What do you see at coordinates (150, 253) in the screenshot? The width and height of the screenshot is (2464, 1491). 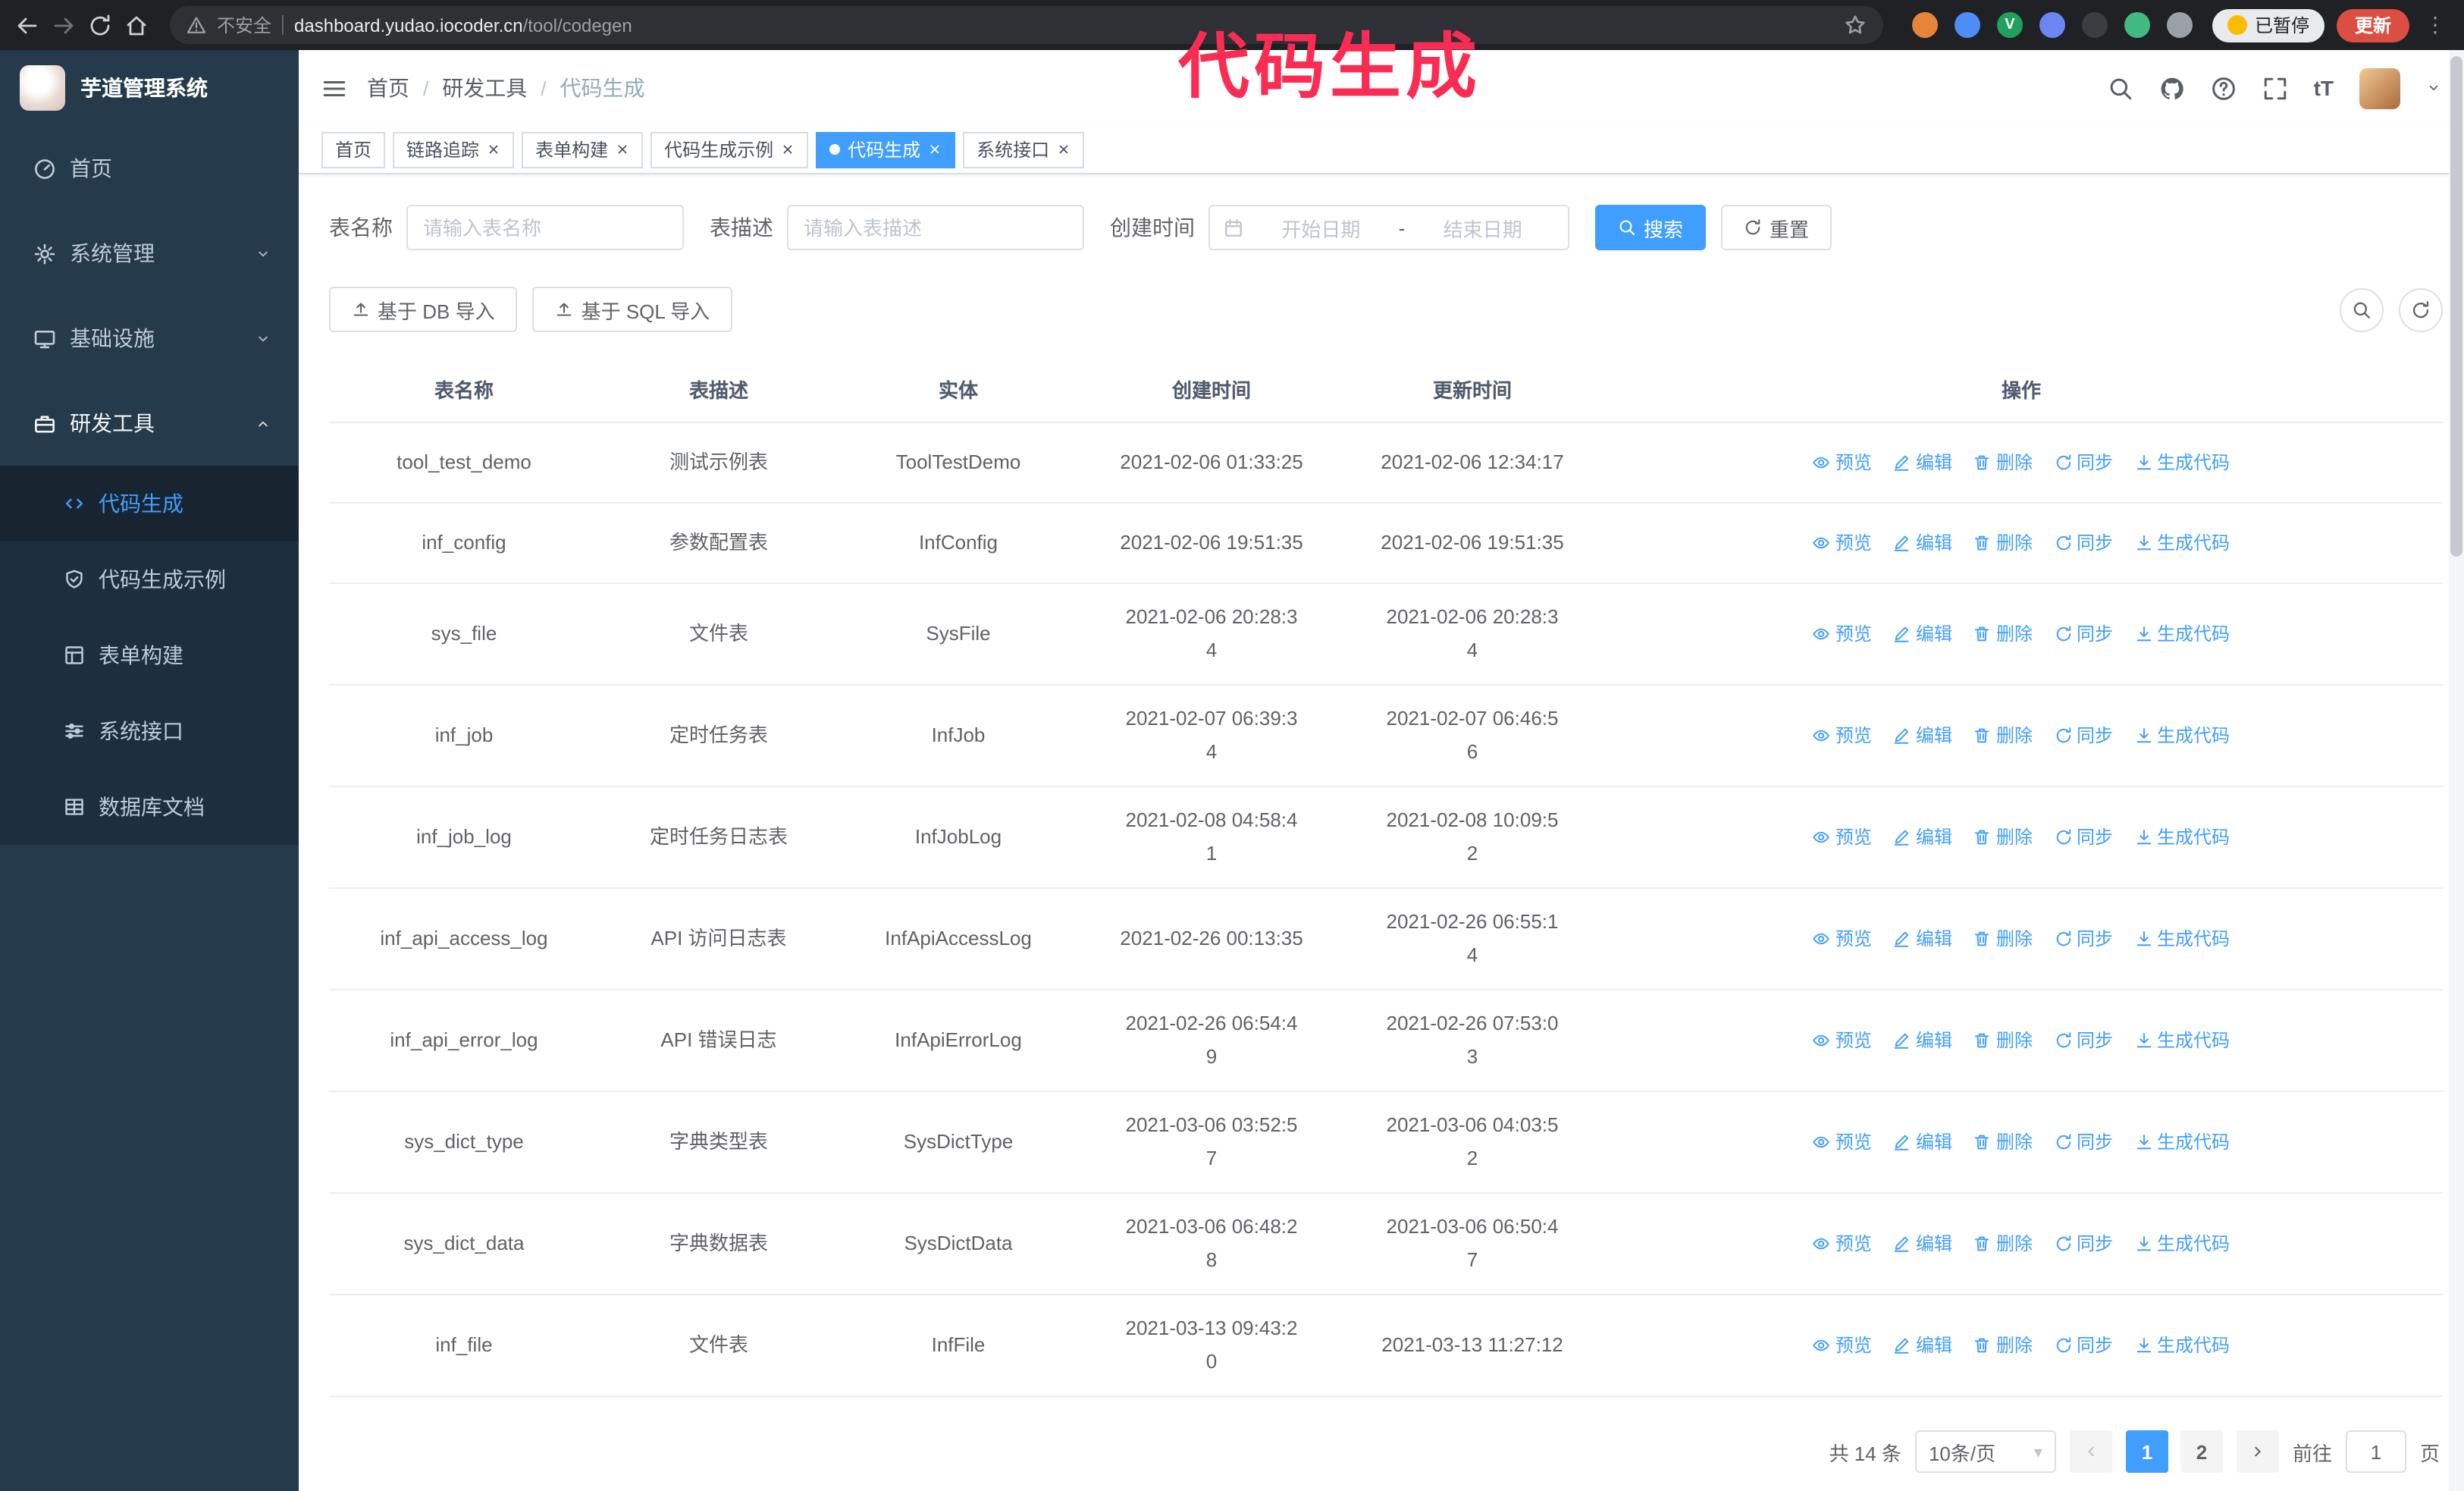 I see `sidebar-item-system: 系统管理` at bounding box center [150, 253].